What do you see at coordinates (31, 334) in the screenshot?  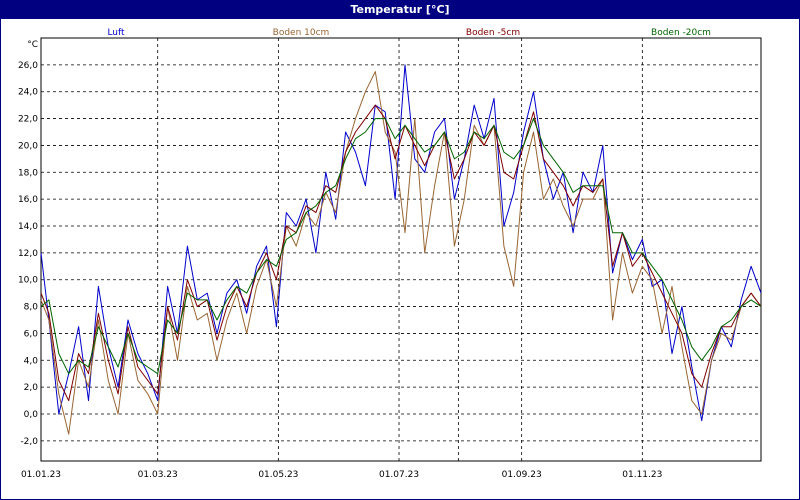 I see `y-tick-label: 6,0` at bounding box center [31, 334].